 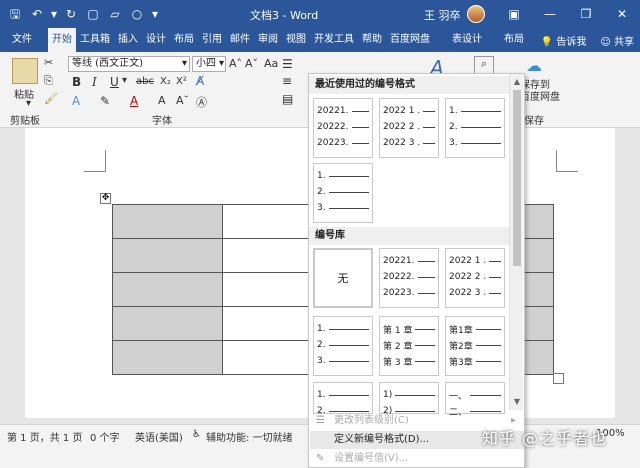 I want to click on undo-dropdown-icon: ▾, so click(x=54, y=14).